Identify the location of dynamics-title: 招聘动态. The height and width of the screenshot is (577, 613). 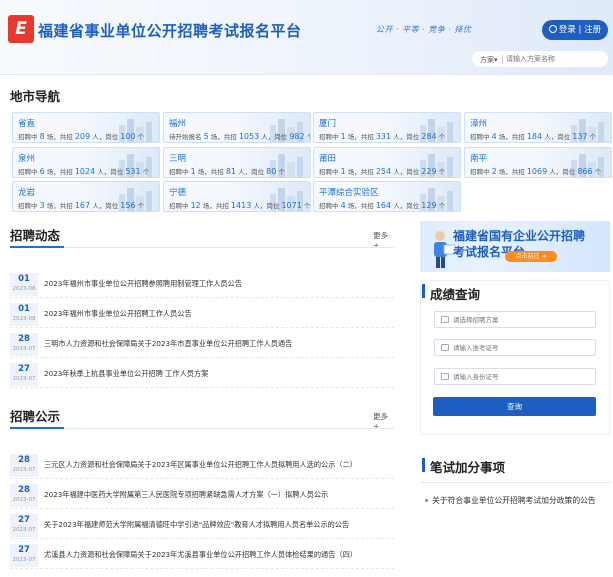
(35, 235).